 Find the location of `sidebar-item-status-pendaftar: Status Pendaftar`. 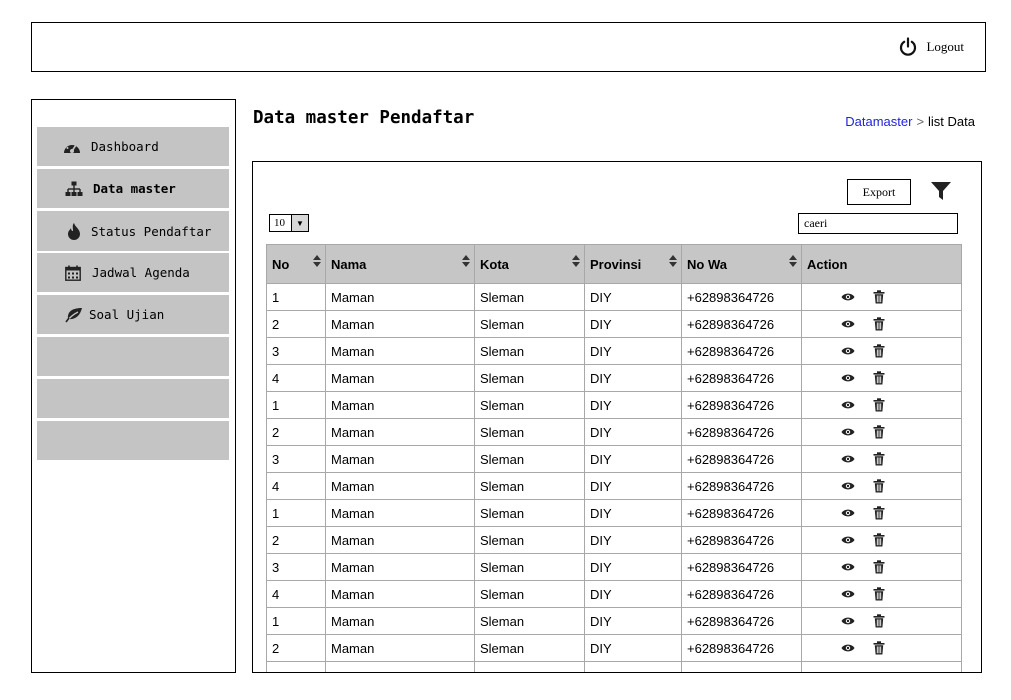

sidebar-item-status-pendaftar: Status Pendaftar is located at coordinates (133, 231).